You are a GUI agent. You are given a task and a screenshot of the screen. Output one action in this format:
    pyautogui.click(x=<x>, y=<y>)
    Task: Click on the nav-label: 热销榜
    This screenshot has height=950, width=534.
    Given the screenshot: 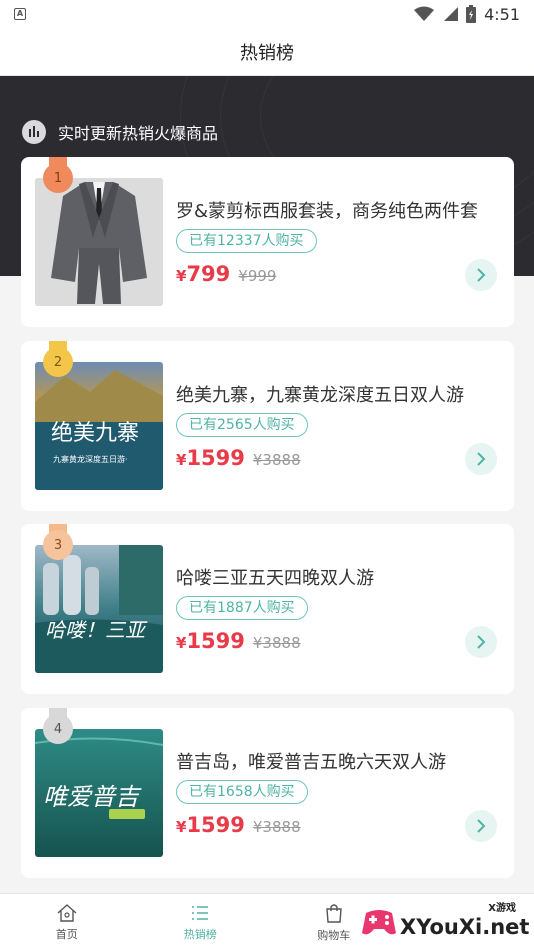 What is the action you would take?
    pyautogui.click(x=200, y=934)
    